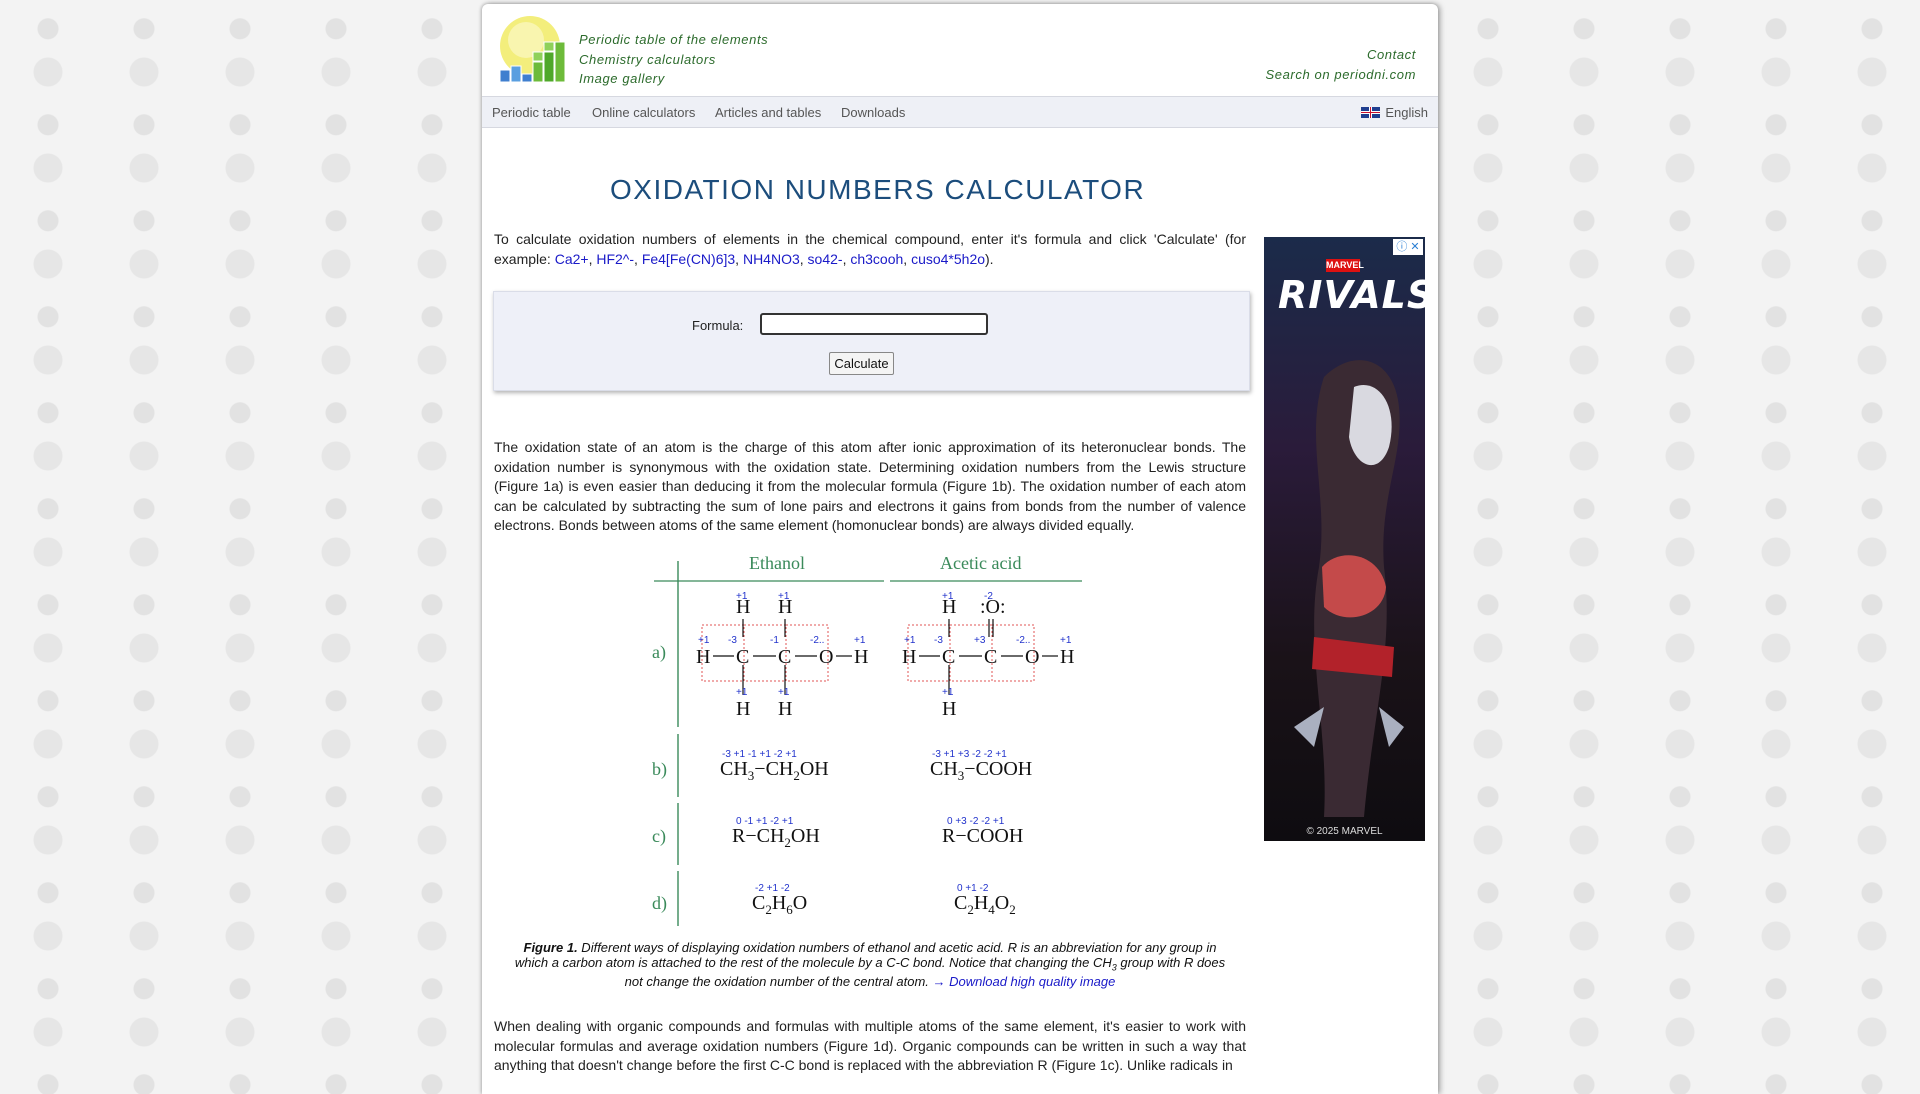 This screenshot has width=1920, height=1094. I want to click on fig-row-c: c), so click(659, 836).